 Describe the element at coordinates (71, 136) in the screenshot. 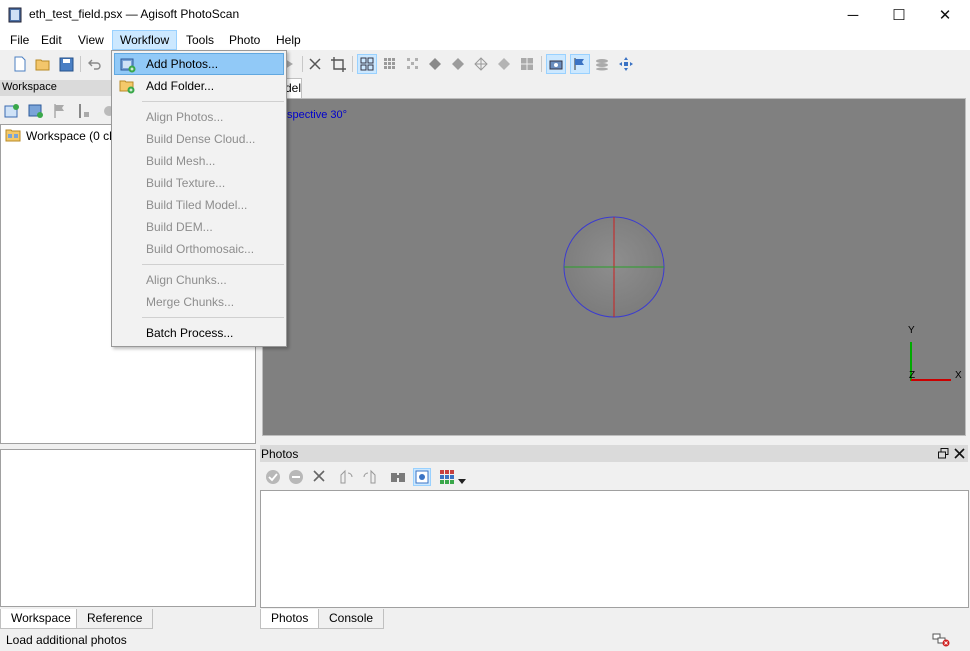

I see `workspace-tree-root: Workspace (0 ch` at that location.